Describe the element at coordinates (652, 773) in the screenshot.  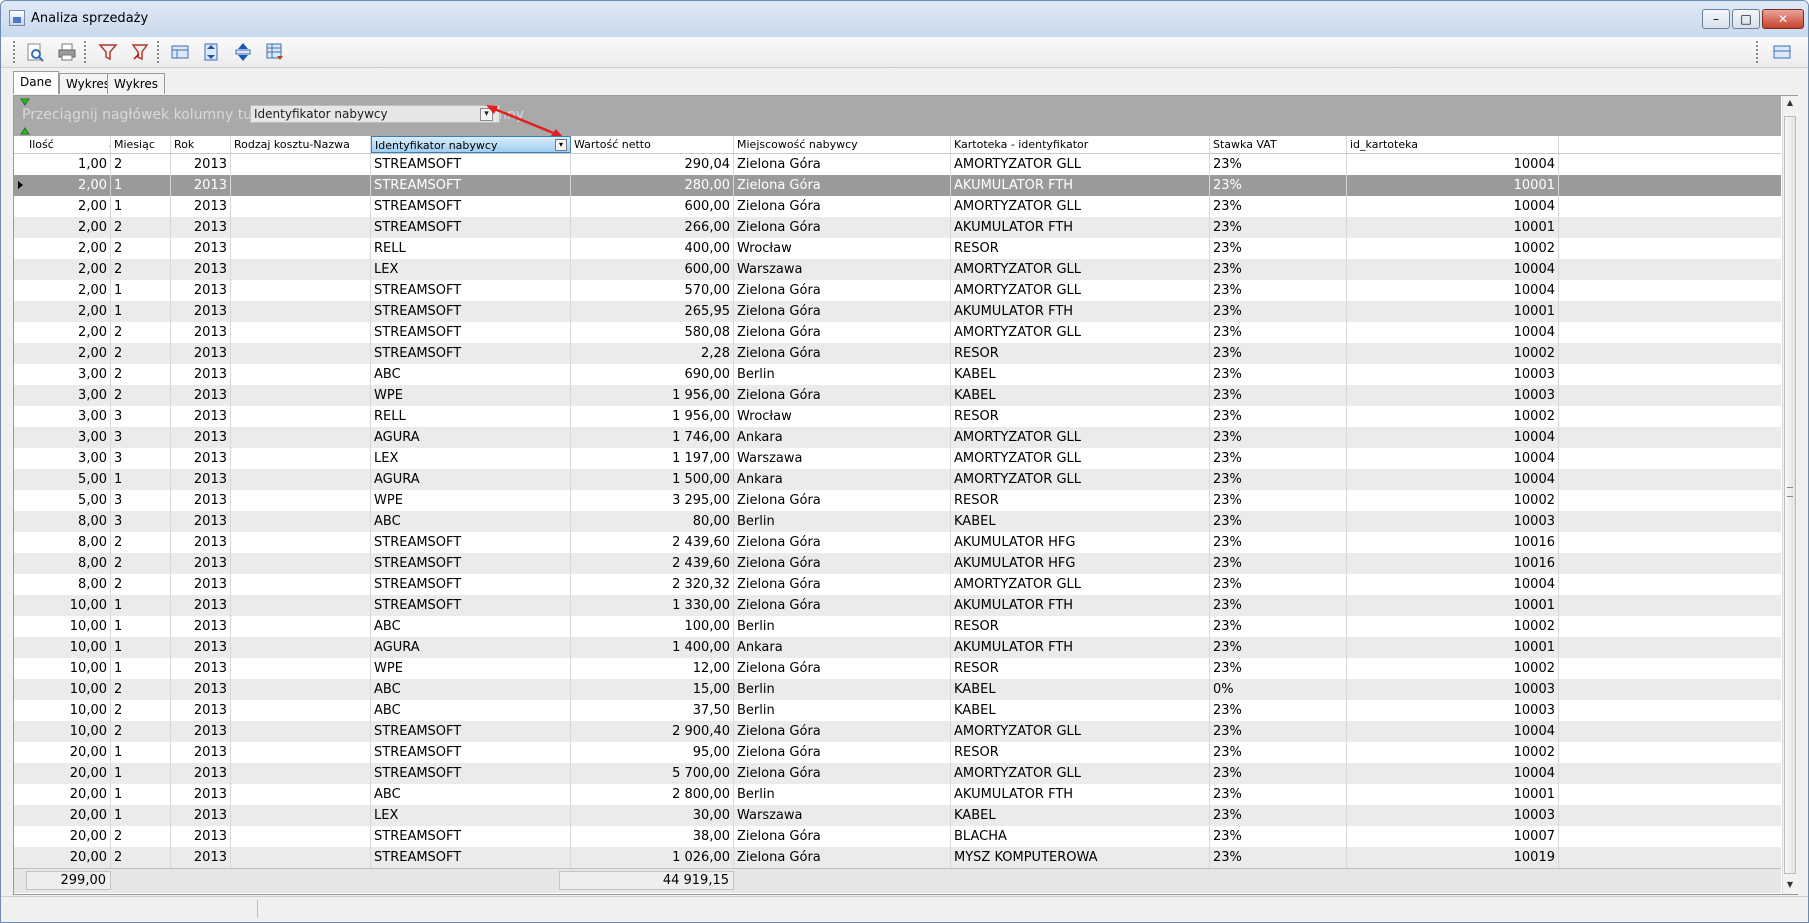
I see `cell-wartosc-netto: 5 700,00` at that location.